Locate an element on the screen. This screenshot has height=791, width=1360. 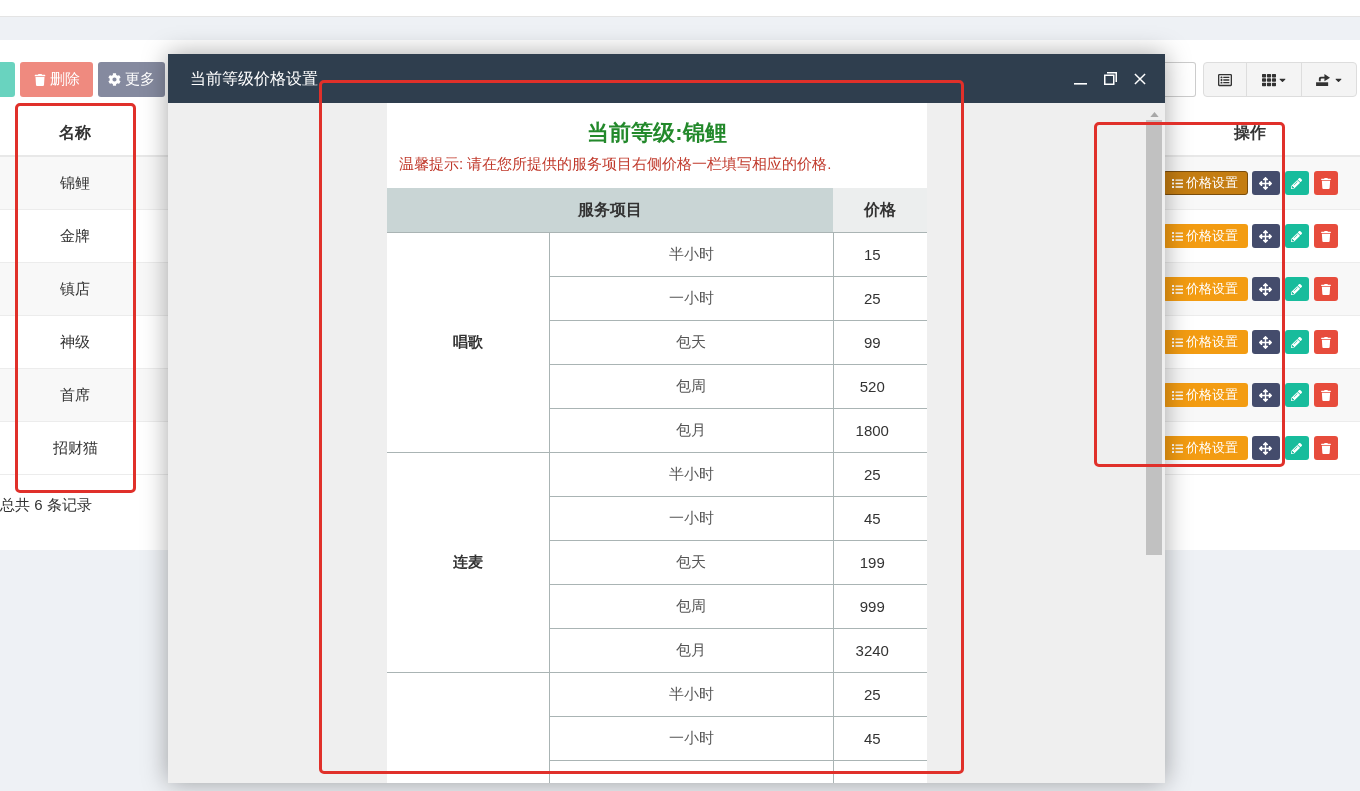
table-cell: 唱歌 is located at coordinates (468, 342).